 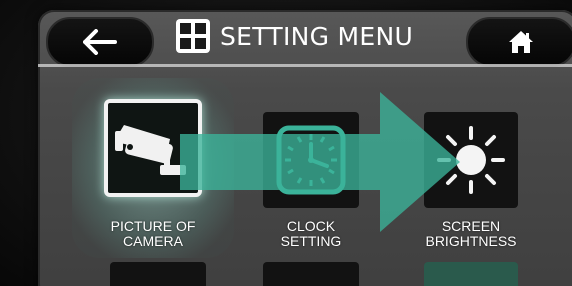 I want to click on grid-icon, so click(x=193, y=36).